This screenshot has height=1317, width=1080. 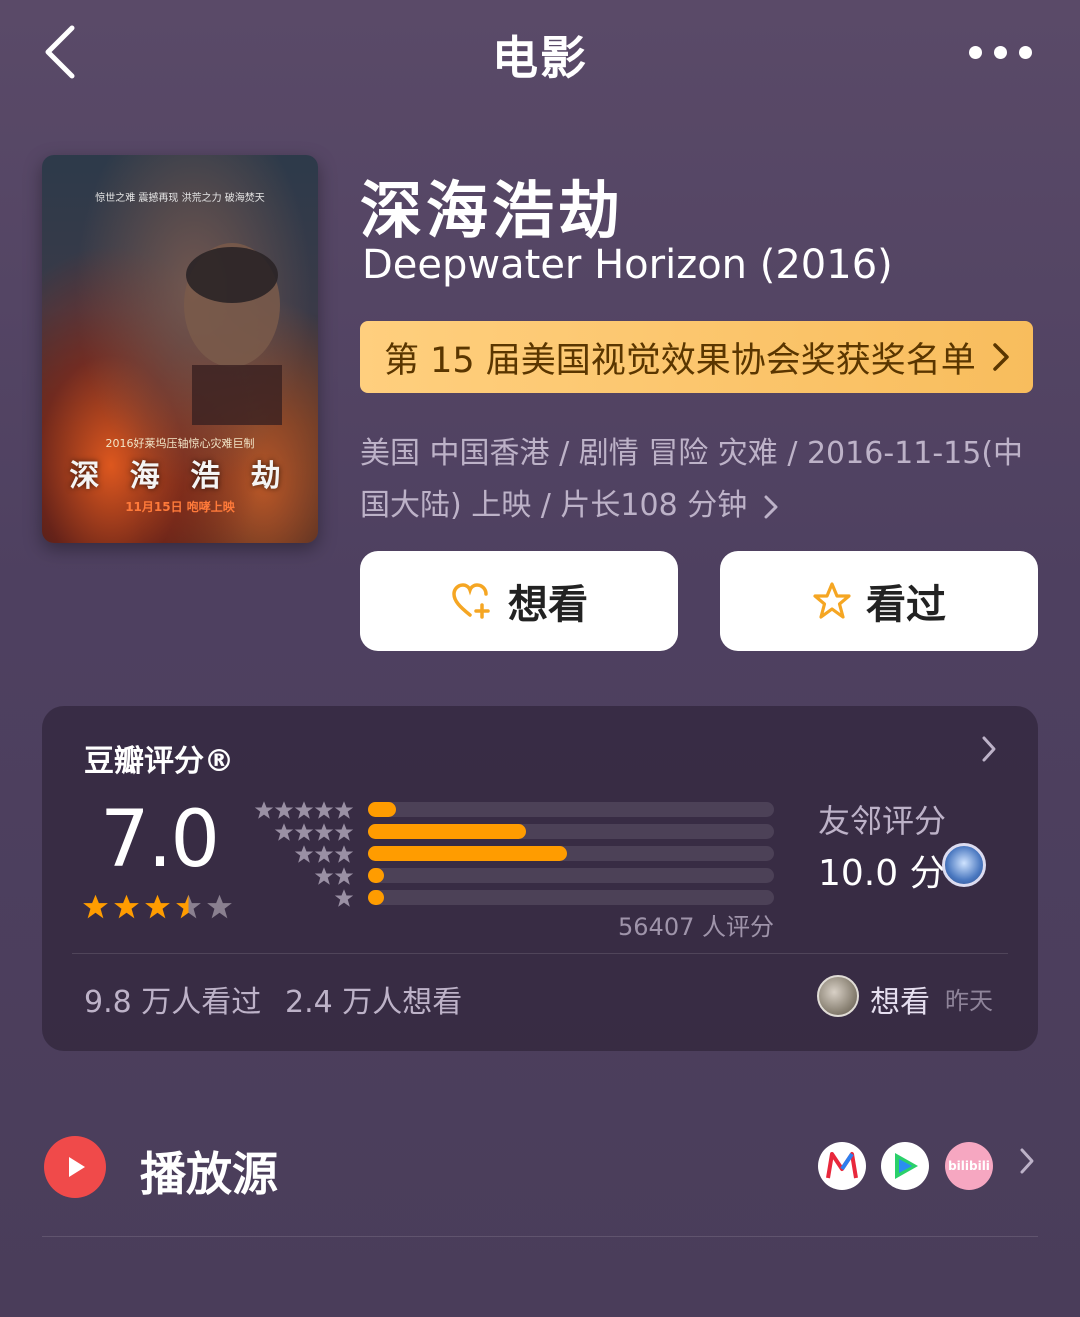 I want to click on rating-header: 豆瓣评分®, so click(x=159, y=761).